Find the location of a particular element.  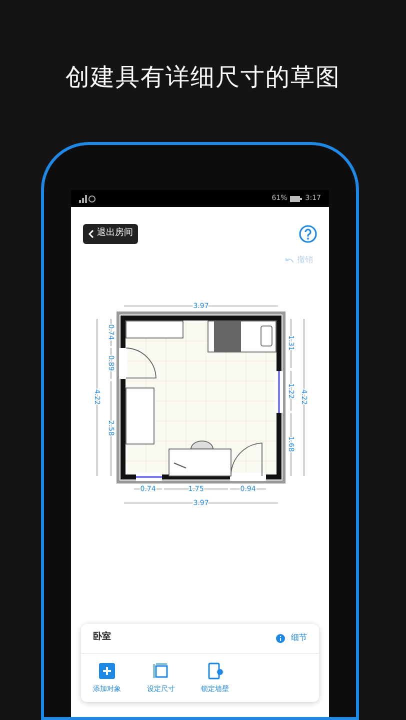

details-link: 细节 is located at coordinates (291, 638).